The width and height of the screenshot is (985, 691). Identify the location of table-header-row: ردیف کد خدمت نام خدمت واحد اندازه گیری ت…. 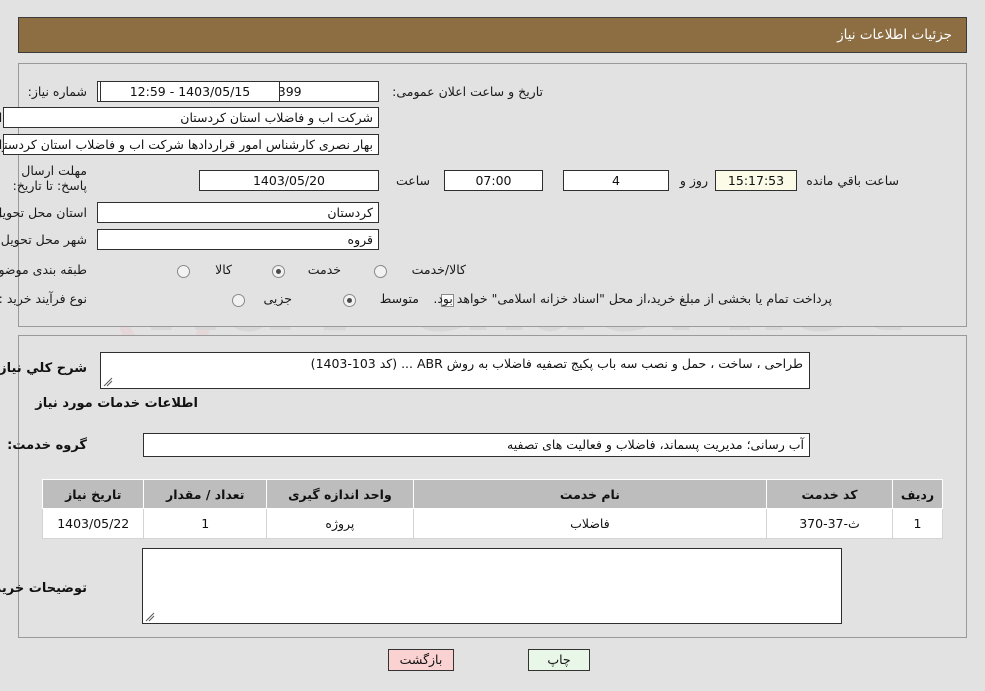
(492, 494).